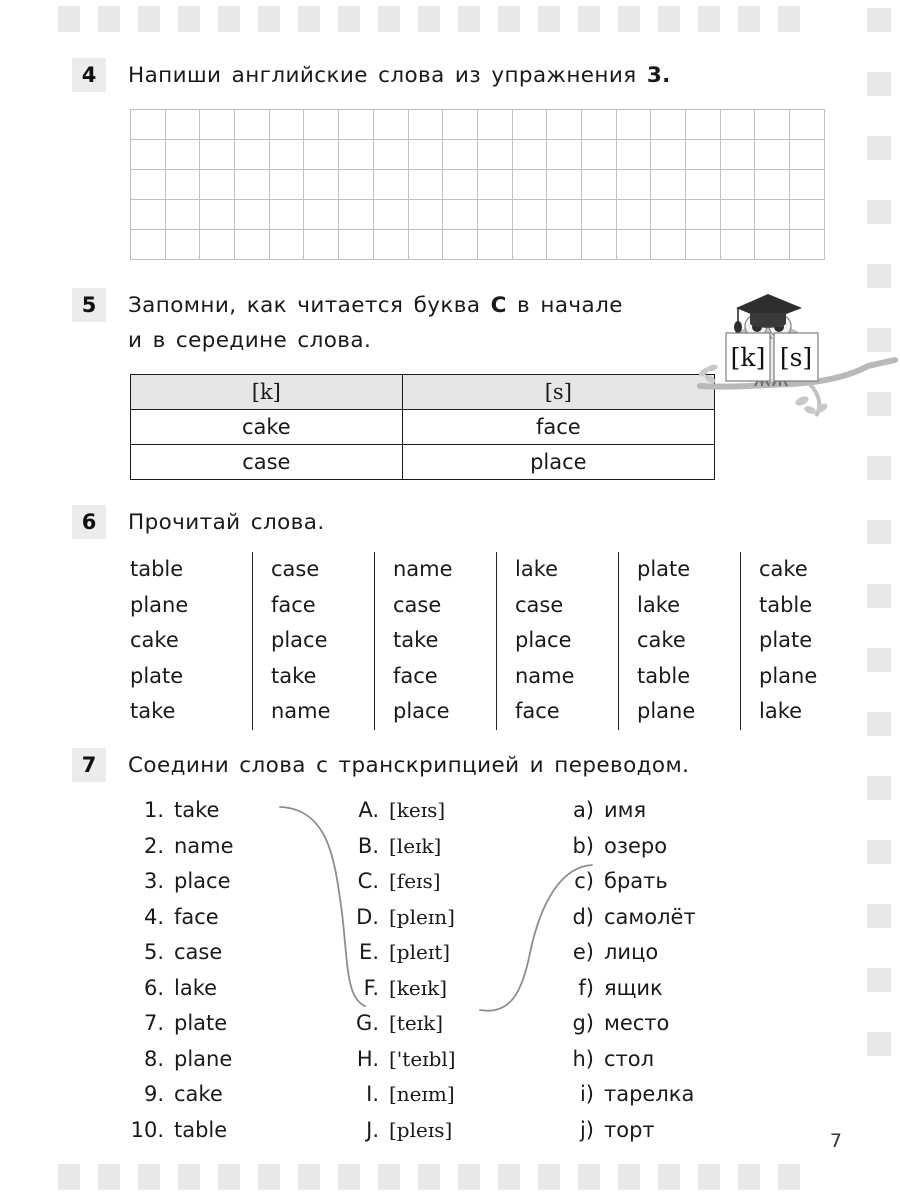  What do you see at coordinates (452, 989) in the screenshot?
I see `transcription-item: F. [keɪk]` at bounding box center [452, 989].